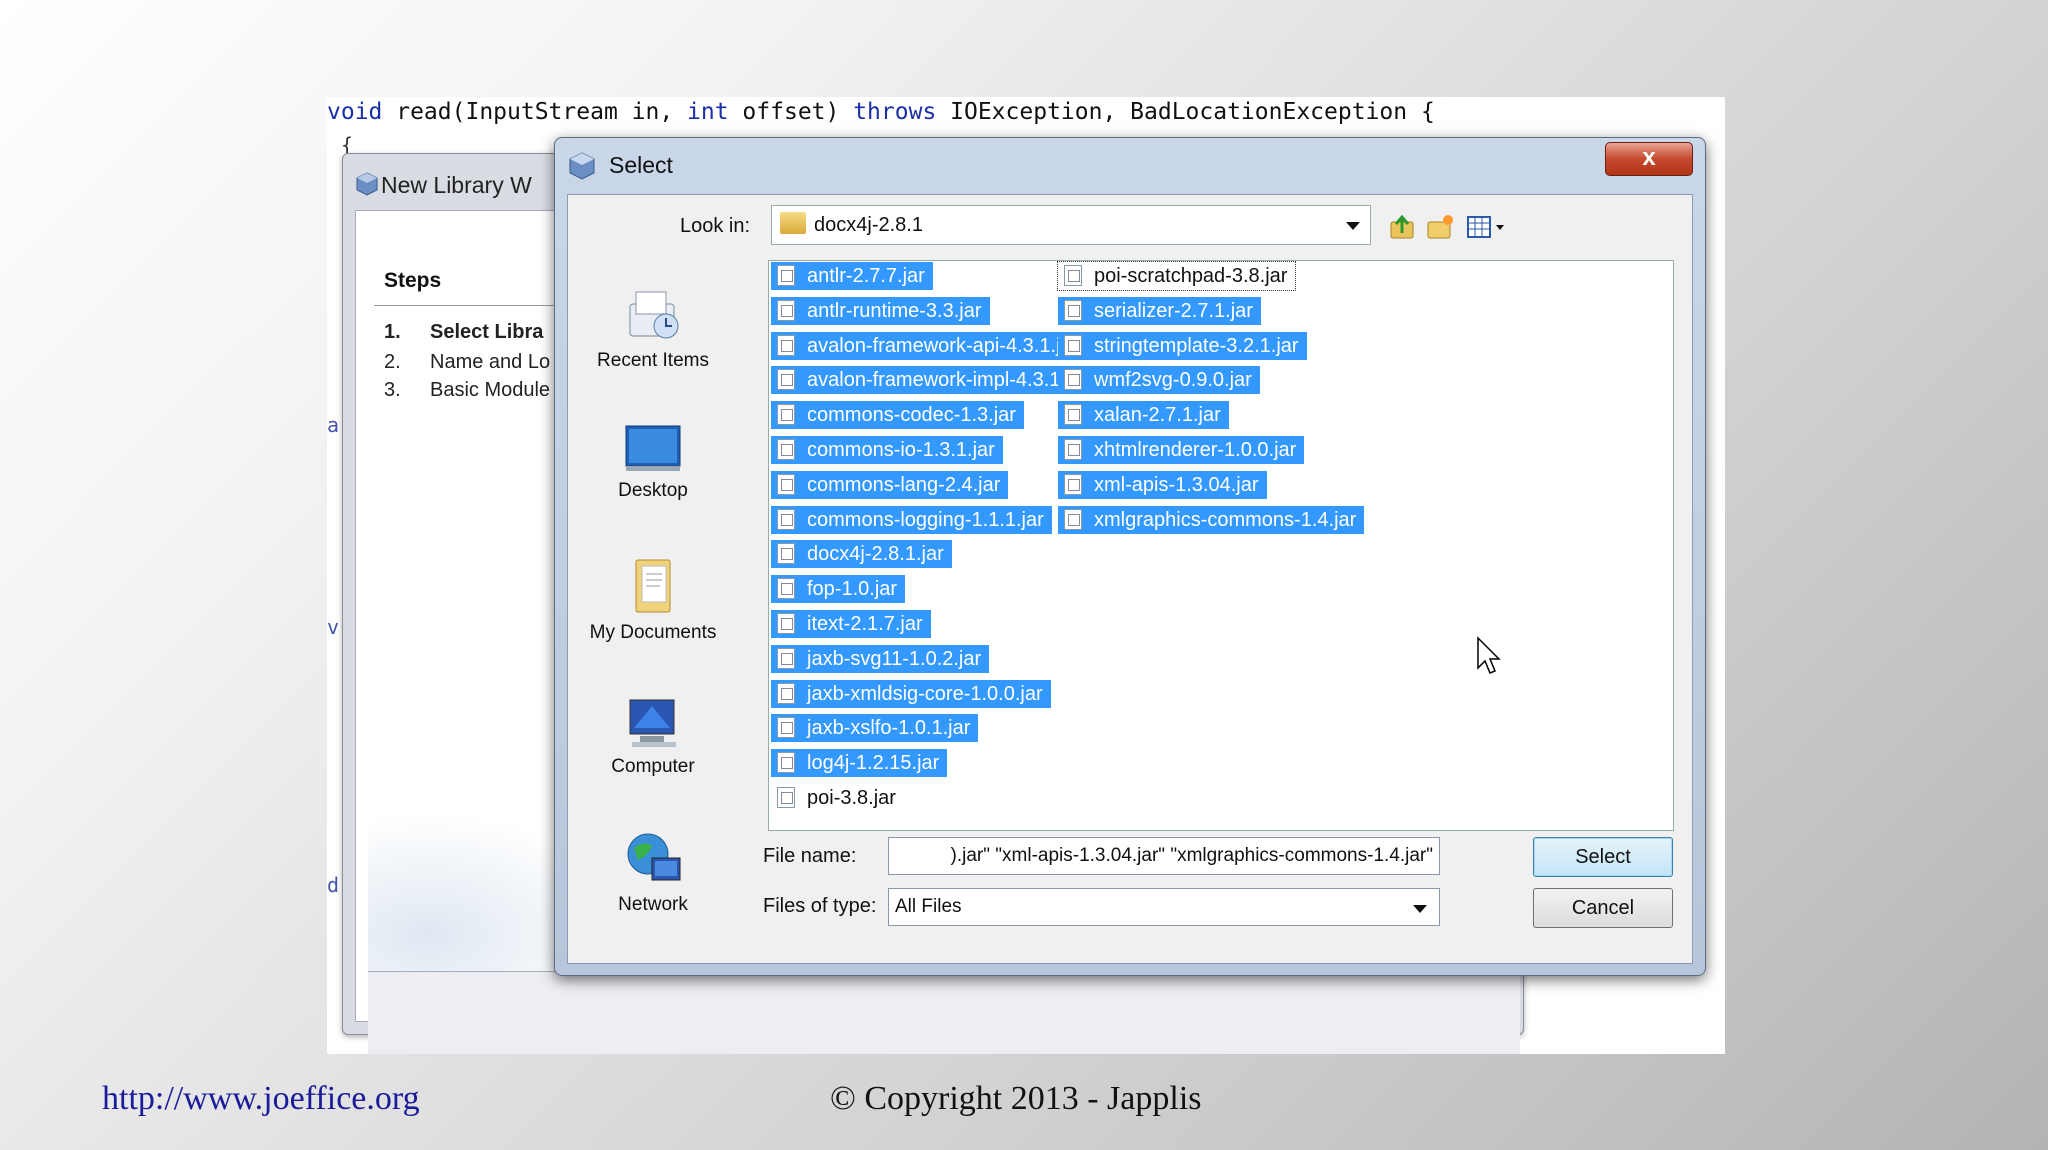 The image size is (2048, 1150). I want to click on place-network: Network, so click(653, 873).